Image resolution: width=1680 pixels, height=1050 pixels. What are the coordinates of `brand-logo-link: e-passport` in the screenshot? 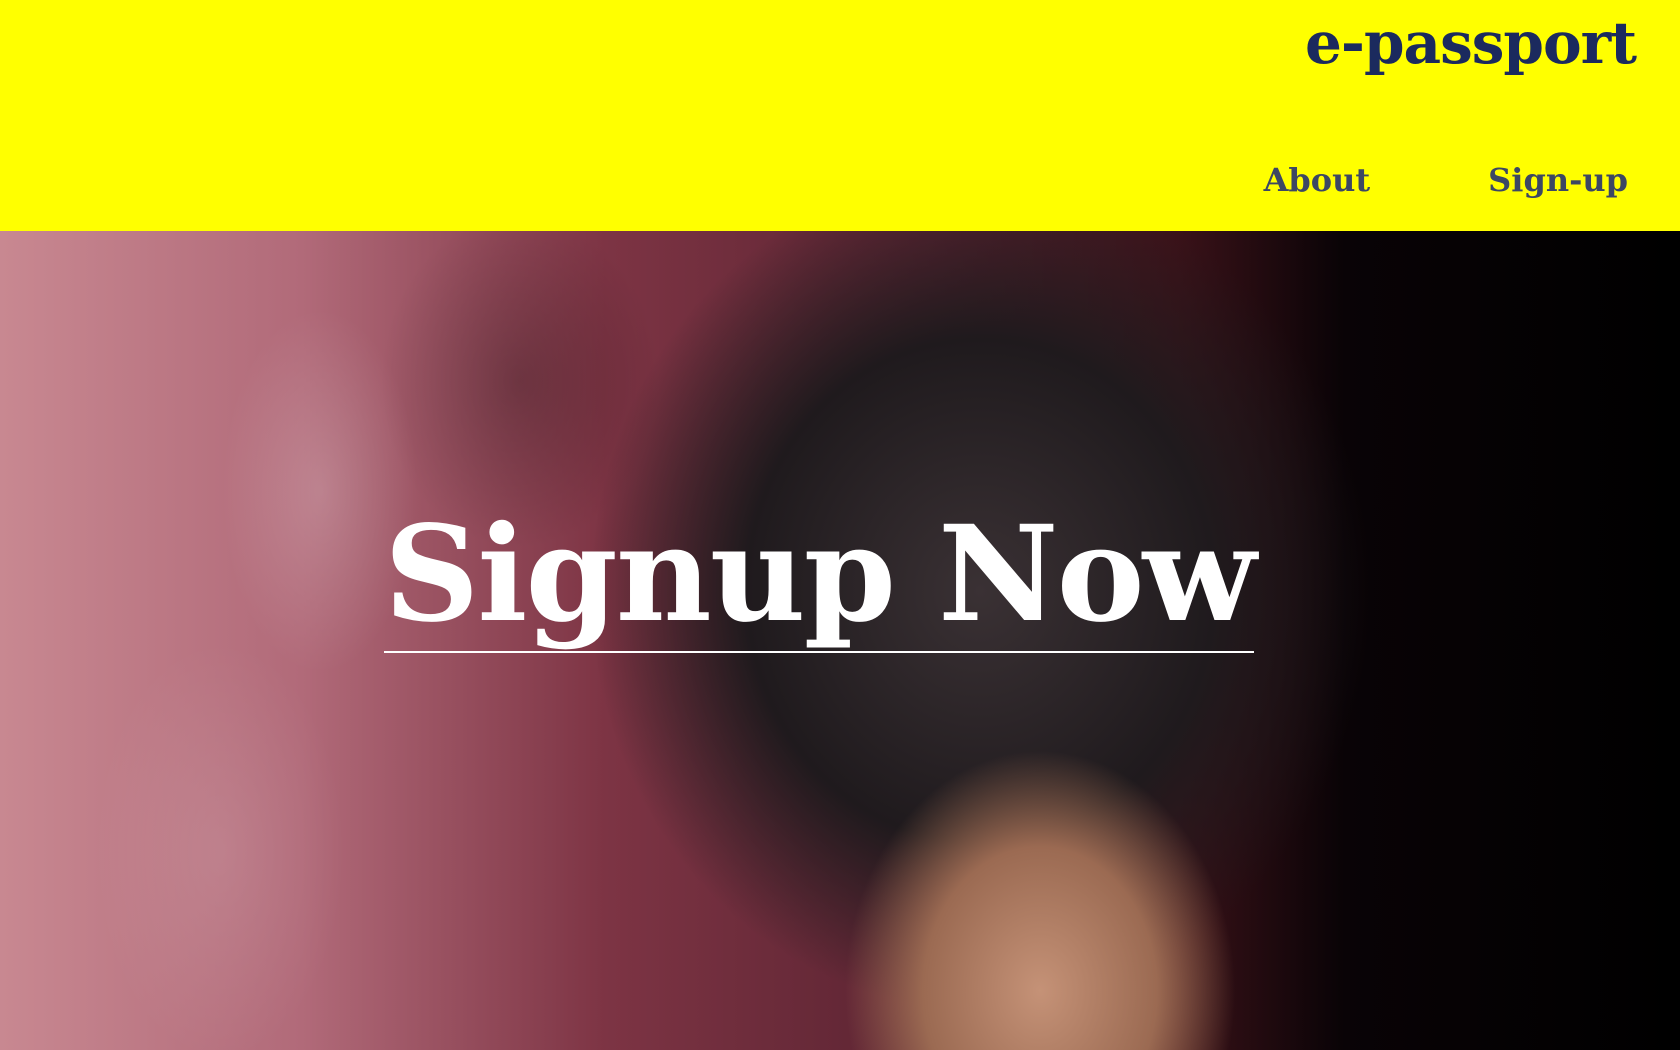 It's located at (1471, 43).